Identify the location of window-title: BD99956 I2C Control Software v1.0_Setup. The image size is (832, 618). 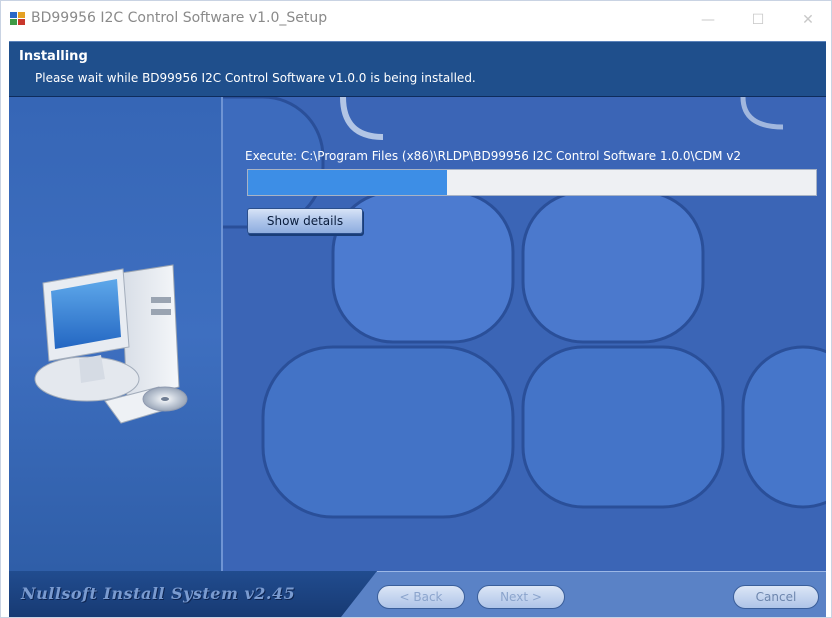
(179, 18).